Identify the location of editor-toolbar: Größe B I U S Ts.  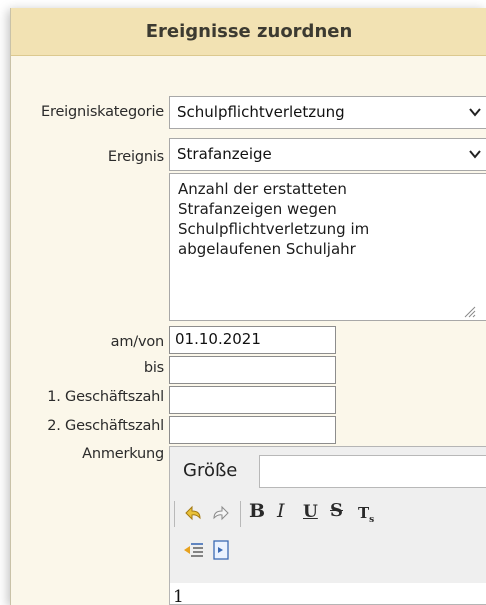
(328, 515).